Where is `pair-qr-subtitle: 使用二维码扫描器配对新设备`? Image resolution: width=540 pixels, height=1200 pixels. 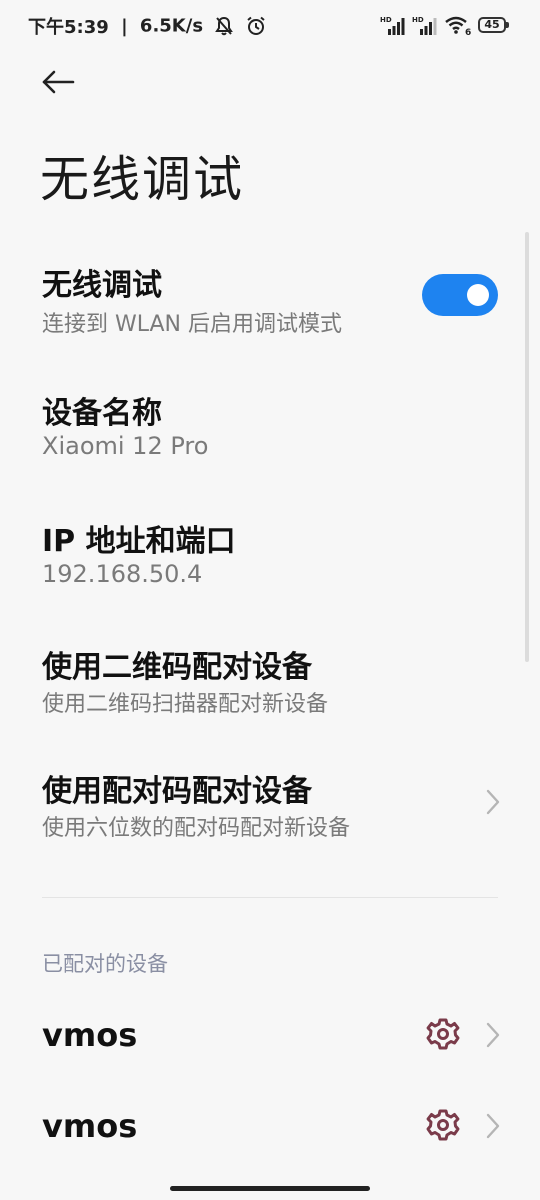
pair-qr-subtitle: 使用二维码扫描器配对新设备 is located at coordinates (185, 704).